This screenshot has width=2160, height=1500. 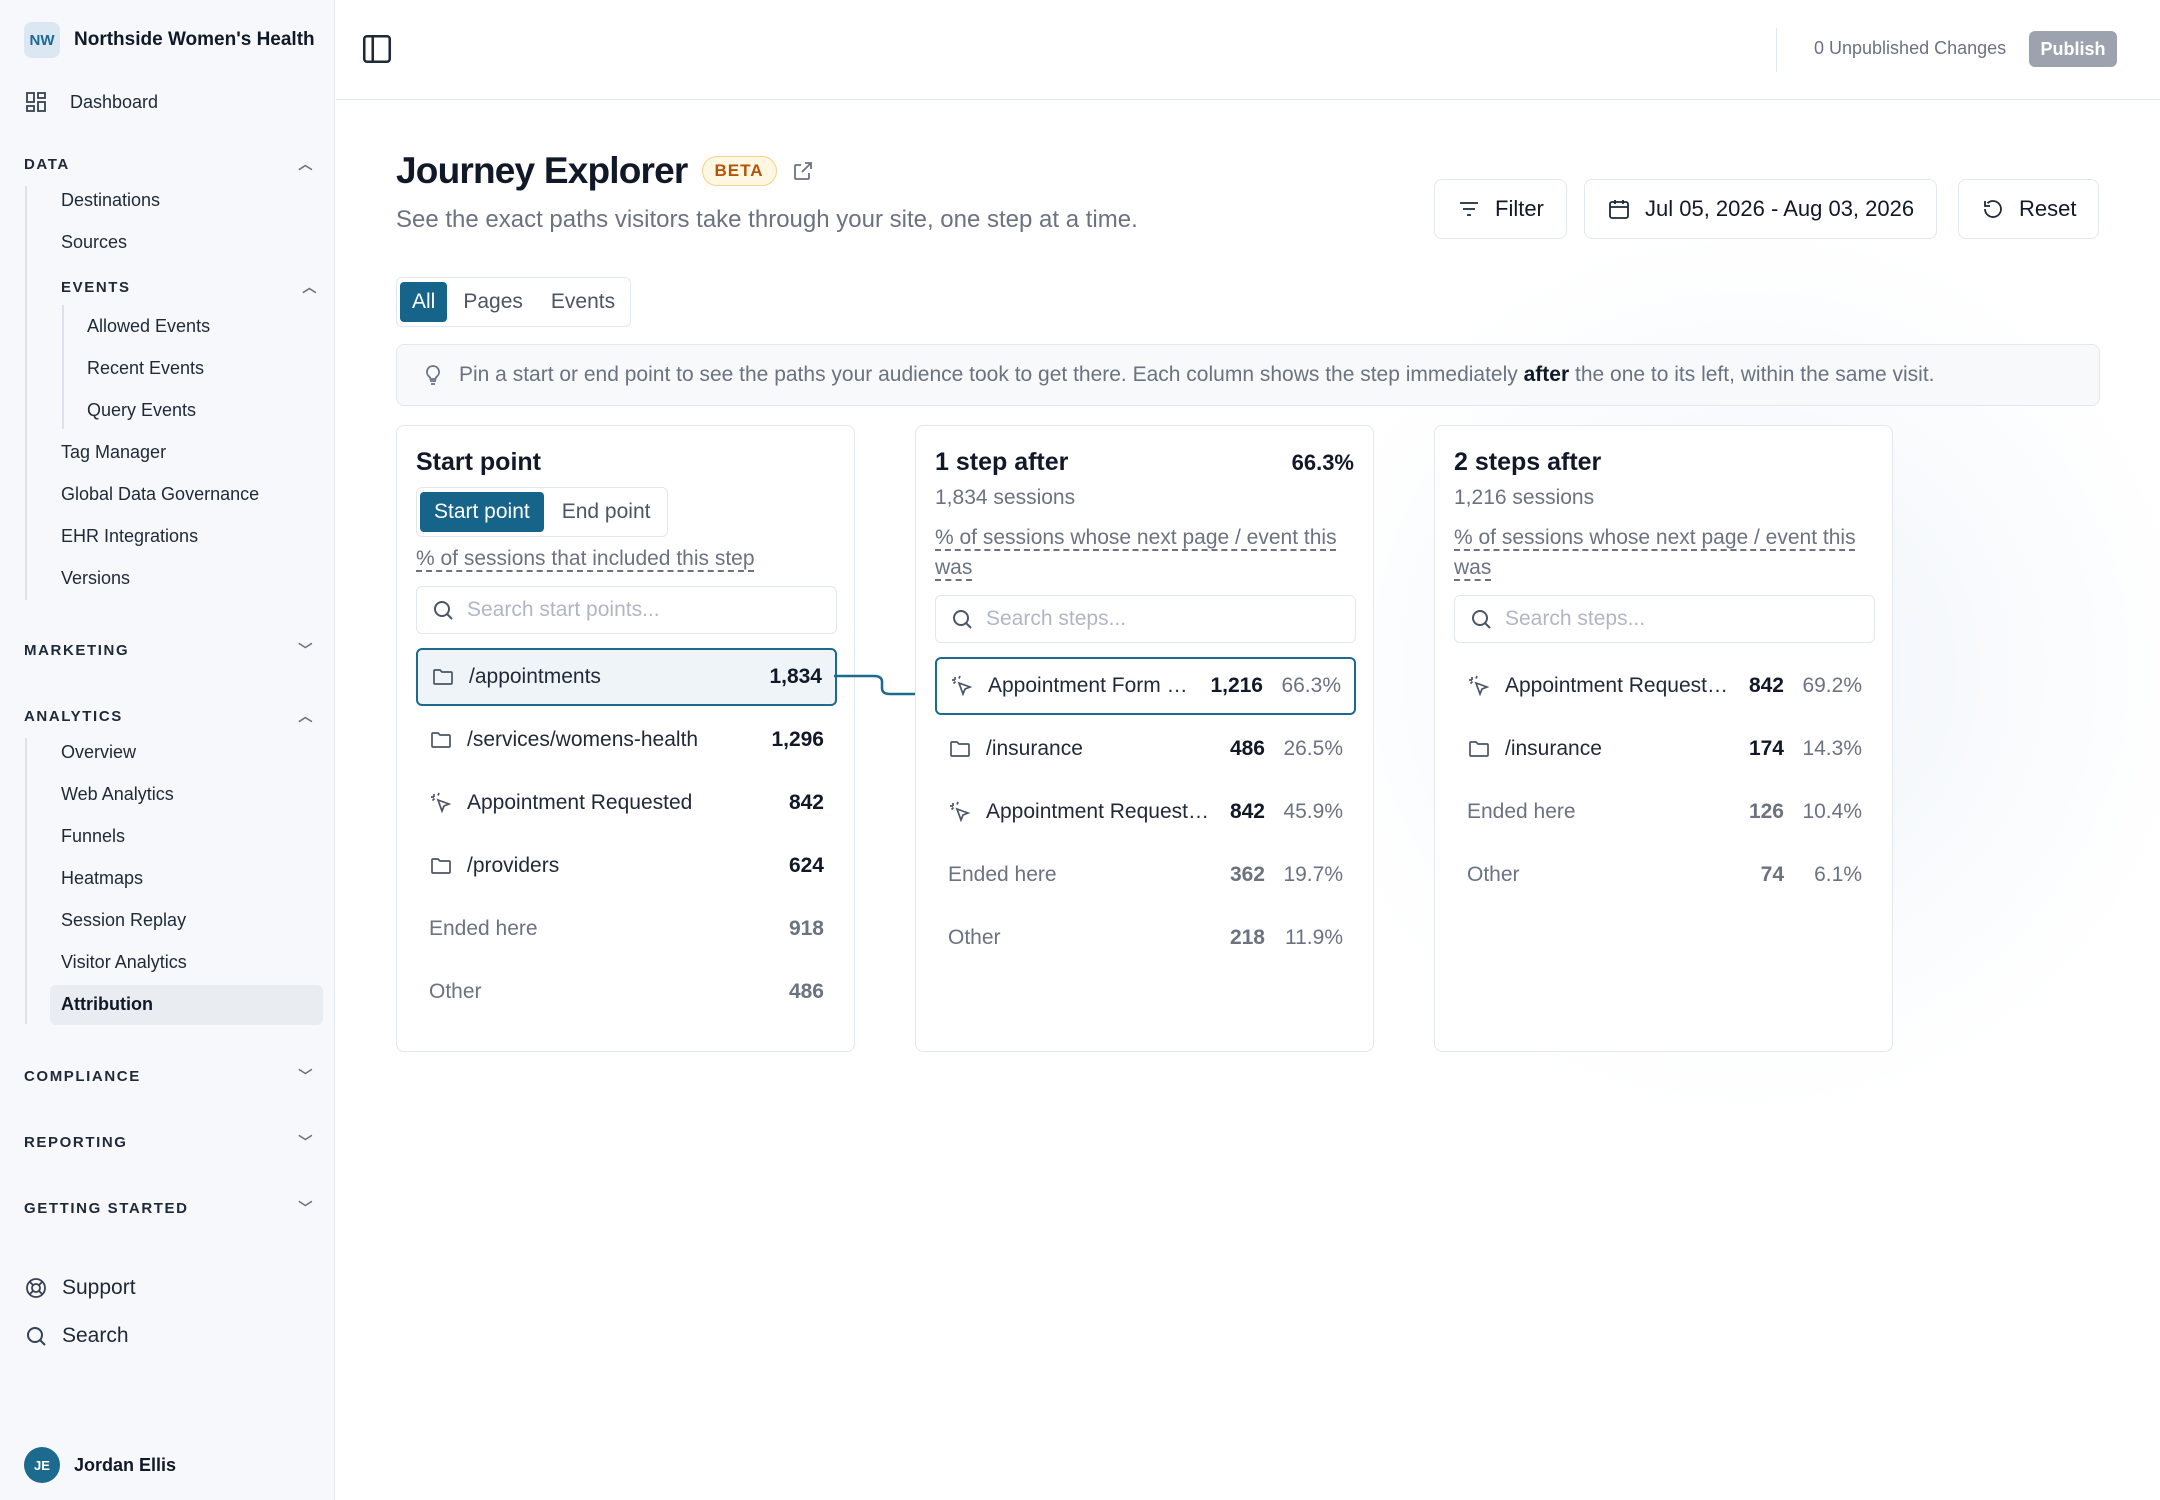 I want to click on sidebar-item-ehr-integrations: EHR Integrations, so click(x=129, y=536).